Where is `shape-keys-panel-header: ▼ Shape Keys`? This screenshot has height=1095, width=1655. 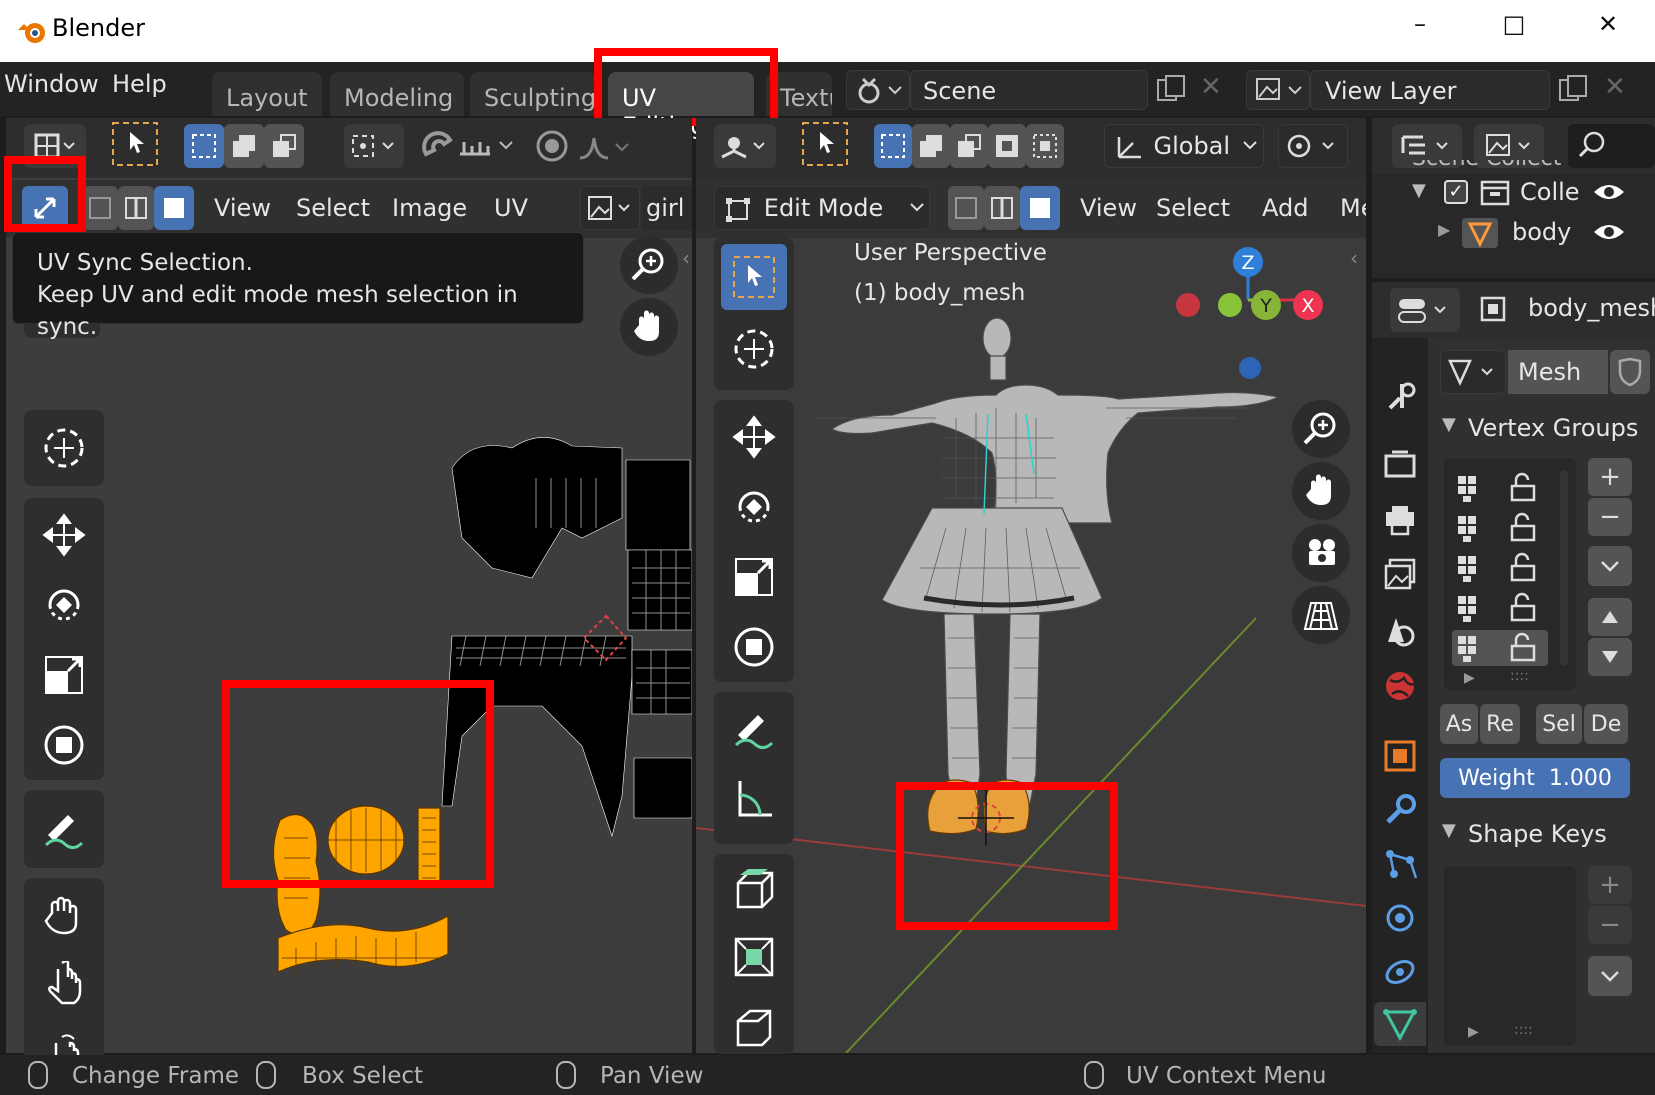
shape-keys-panel-header: ▼ Shape Keys is located at coordinates (1545, 836).